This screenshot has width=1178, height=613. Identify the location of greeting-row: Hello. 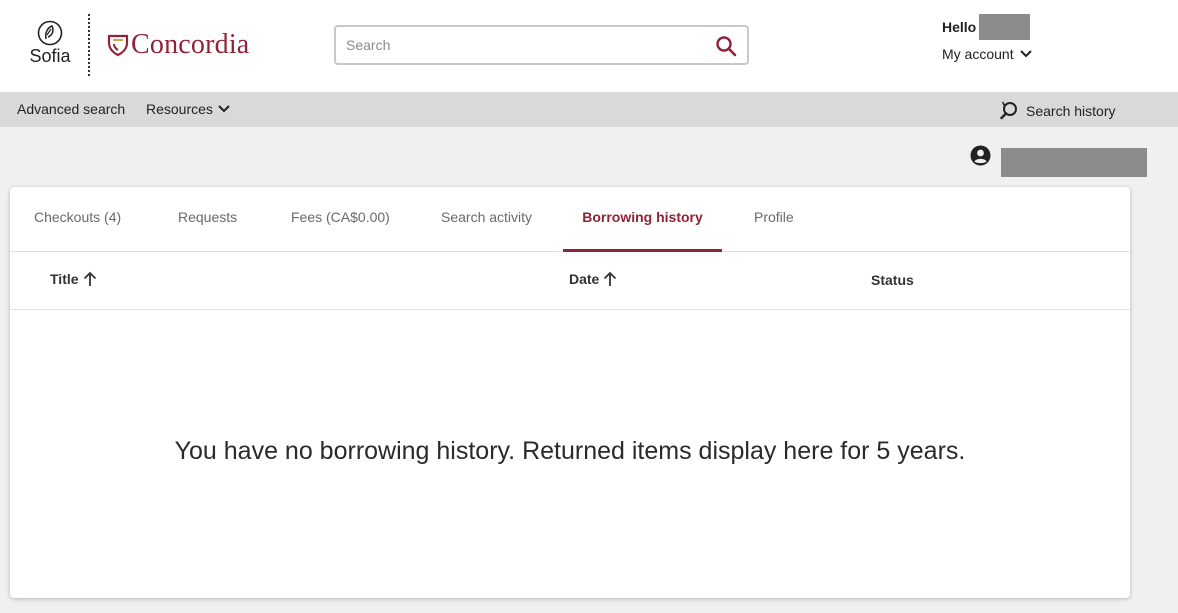
(1042, 27).